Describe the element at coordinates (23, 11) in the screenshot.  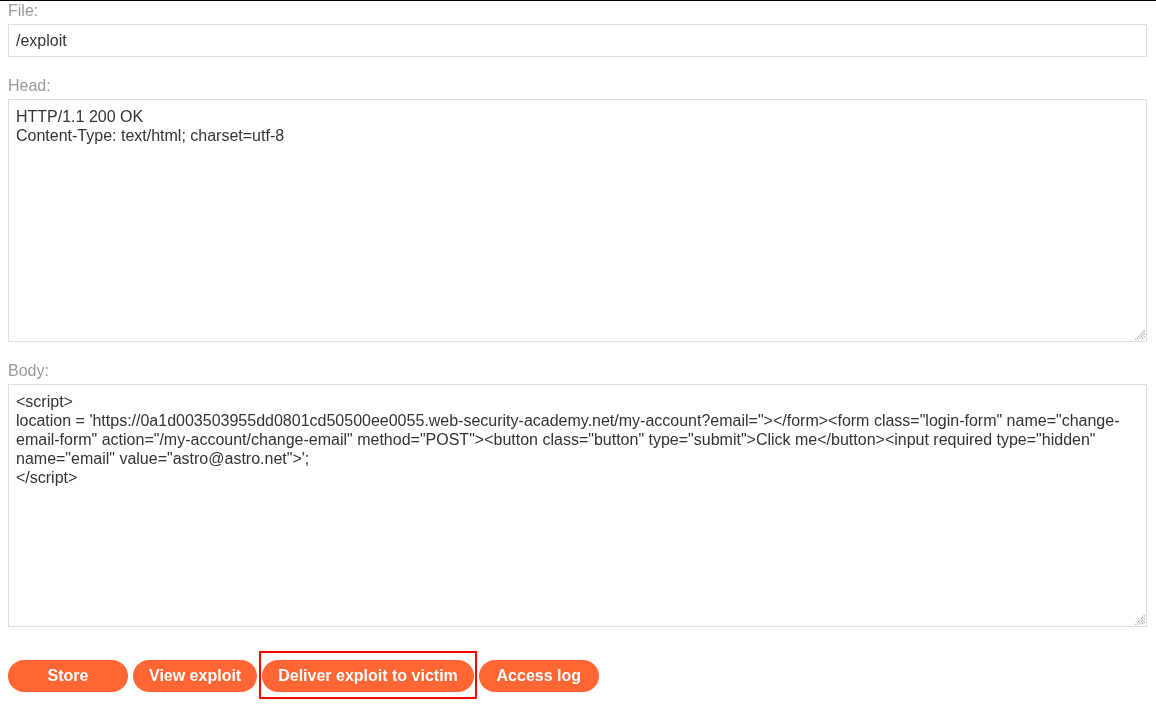
I see `field-label: File:` at that location.